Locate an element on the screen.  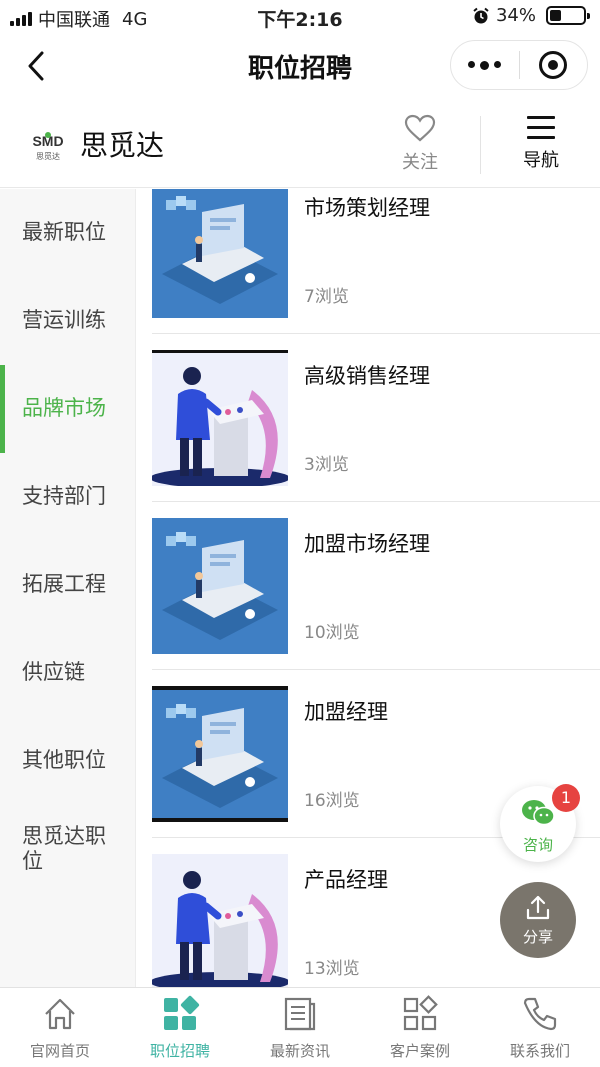
job-title: 市场策划经理 is located at coordinates (367, 208).